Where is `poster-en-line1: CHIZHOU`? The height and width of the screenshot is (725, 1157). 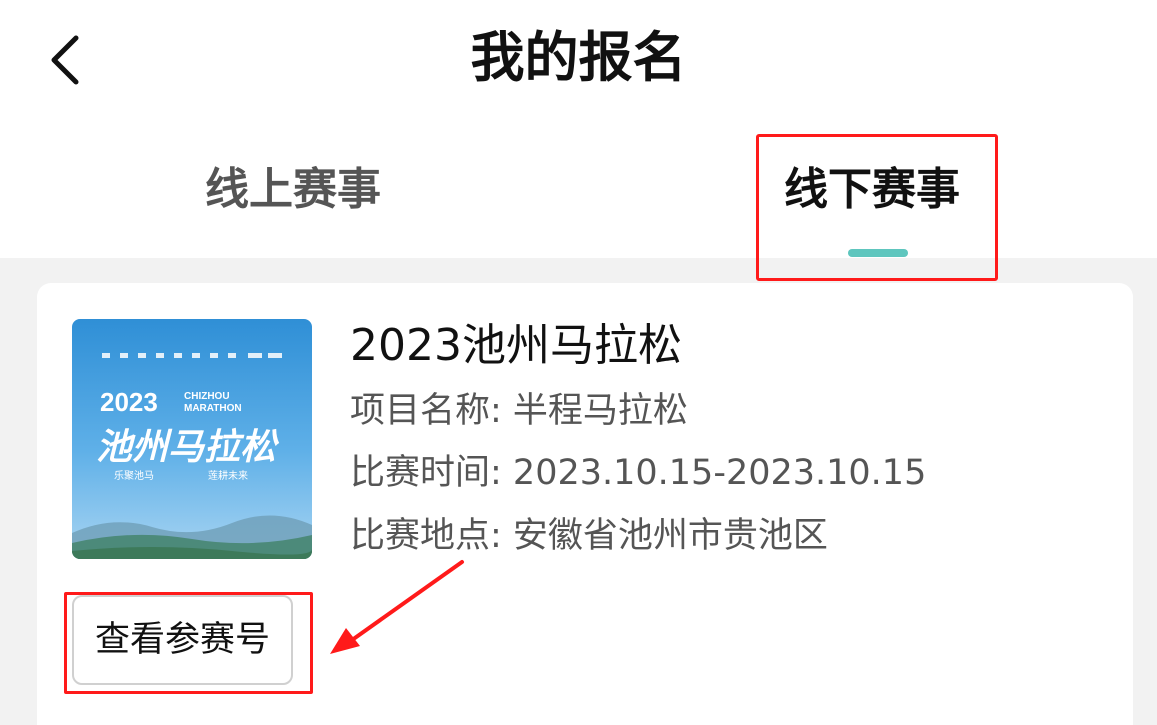
poster-en-line1: CHIZHOU is located at coordinates (207, 396).